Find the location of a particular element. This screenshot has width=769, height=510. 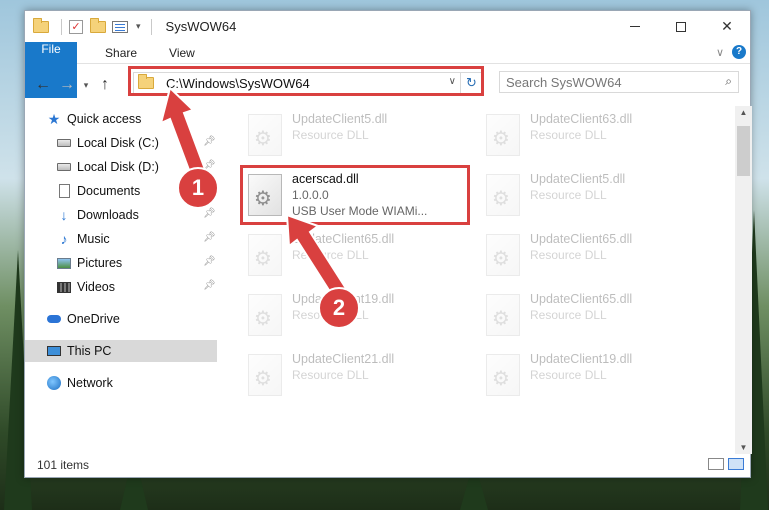

callout-number-2: 2 is located at coordinates (339, 308).